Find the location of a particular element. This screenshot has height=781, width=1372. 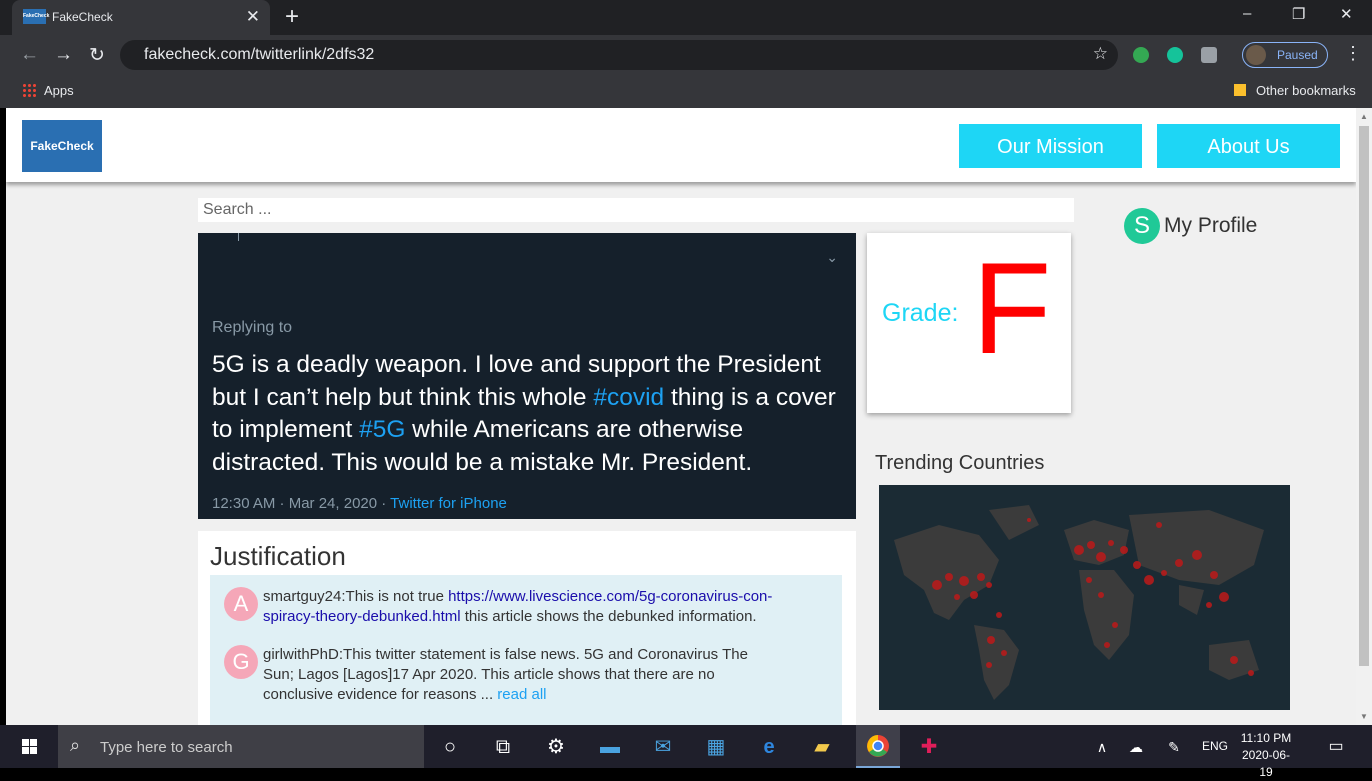

minimize-icon: – is located at coordinates (1247, 13).